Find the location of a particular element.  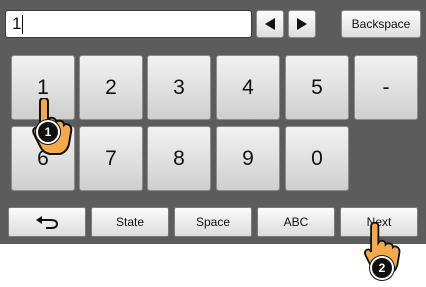

key-label: 7 is located at coordinates (111, 158).